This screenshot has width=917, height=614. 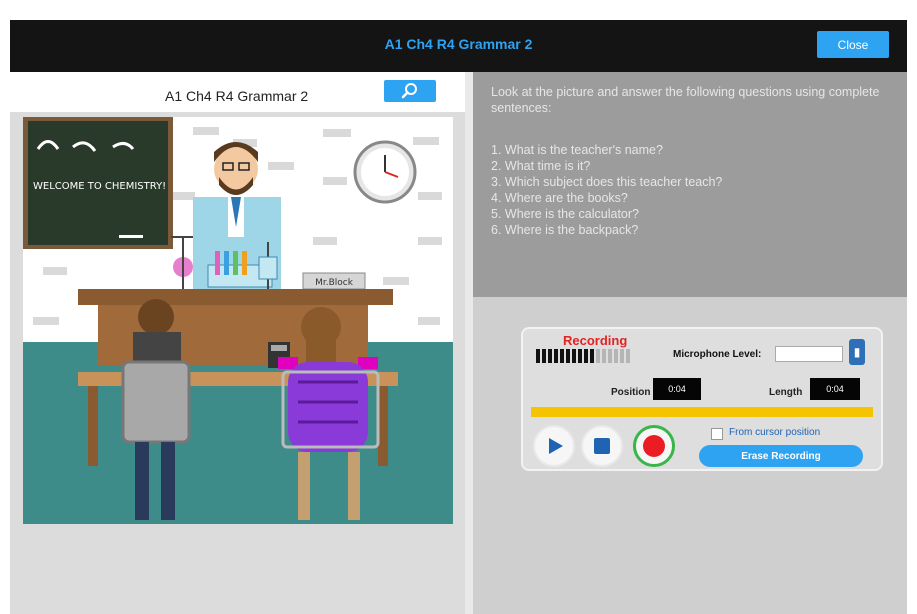 I want to click on record-icon, so click(x=654, y=446).